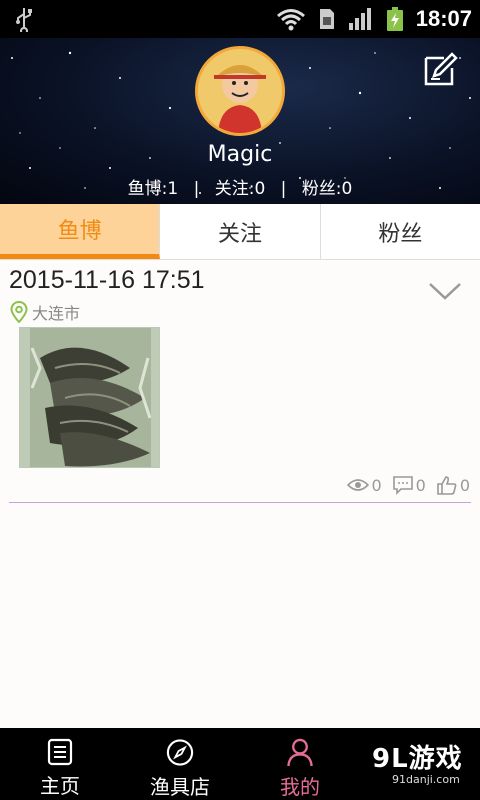 The width and height of the screenshot is (480, 800). I want to click on nav-tackle-shop: 渔具店, so click(180, 764).